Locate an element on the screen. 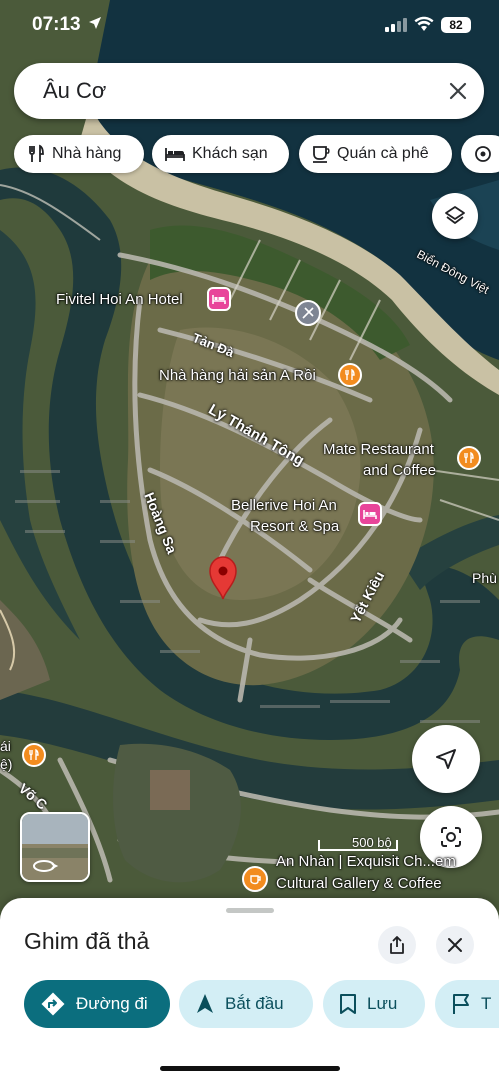  layers-icon is located at coordinates (455, 215).